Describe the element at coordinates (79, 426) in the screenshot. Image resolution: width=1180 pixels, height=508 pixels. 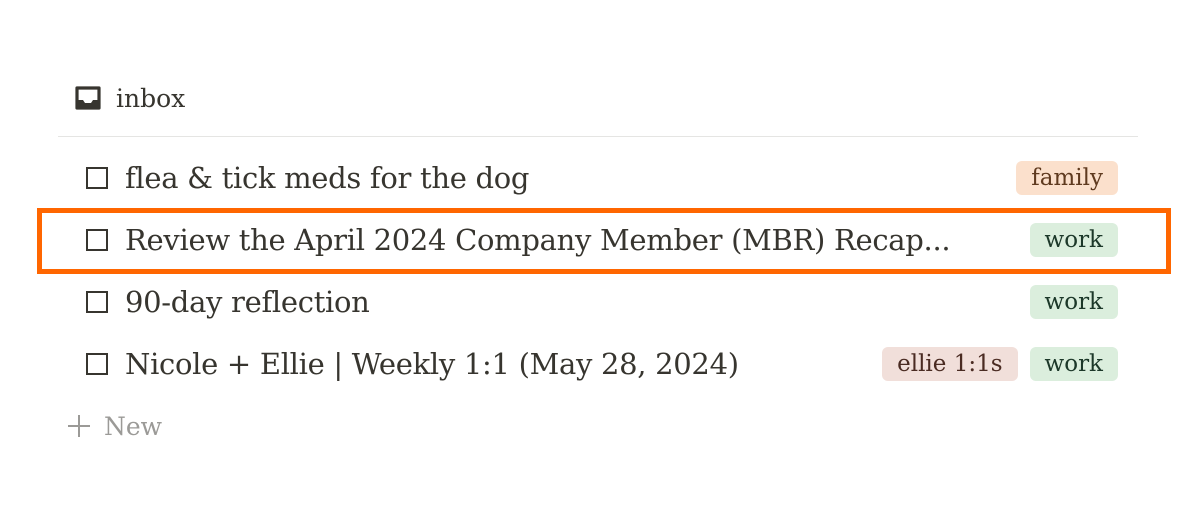
I see `plus-icon` at that location.